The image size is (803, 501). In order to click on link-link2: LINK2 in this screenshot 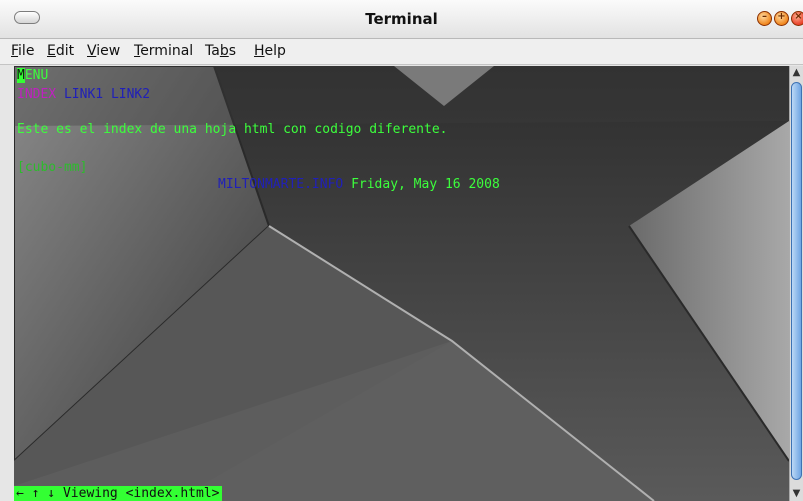, I will do `click(130, 94)`.